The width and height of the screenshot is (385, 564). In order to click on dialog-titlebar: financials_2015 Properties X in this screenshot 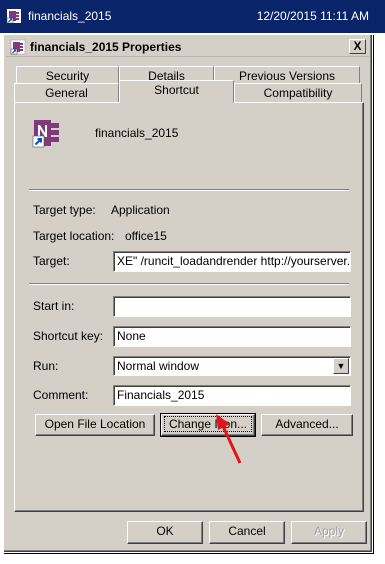, I will do `click(187, 47)`.